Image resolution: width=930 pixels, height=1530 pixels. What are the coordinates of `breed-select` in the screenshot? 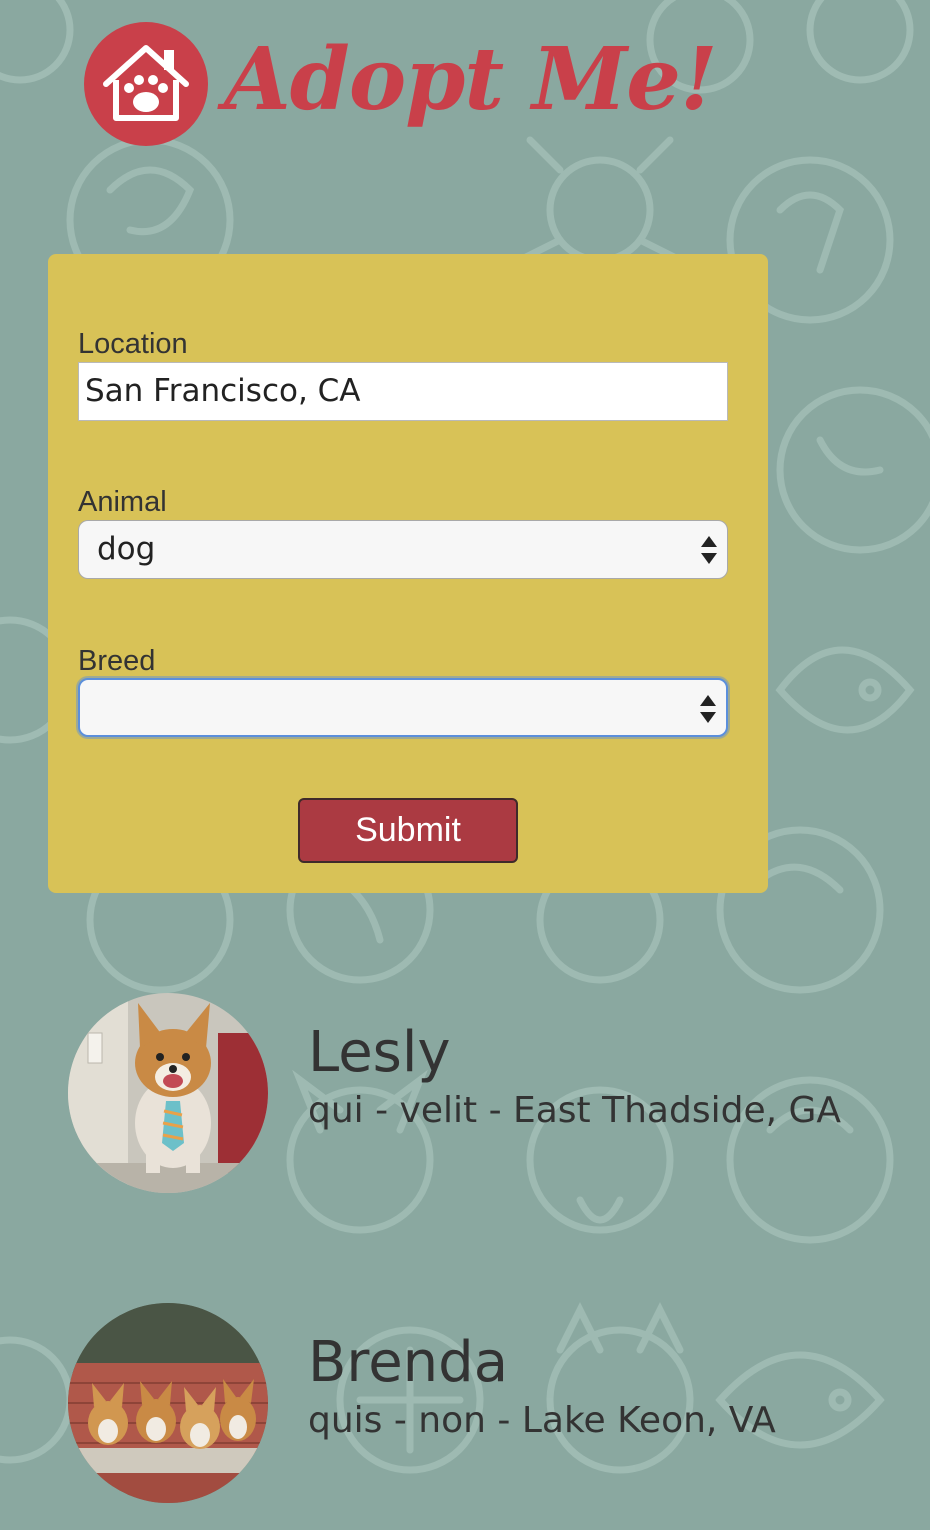 It's located at (403, 707).